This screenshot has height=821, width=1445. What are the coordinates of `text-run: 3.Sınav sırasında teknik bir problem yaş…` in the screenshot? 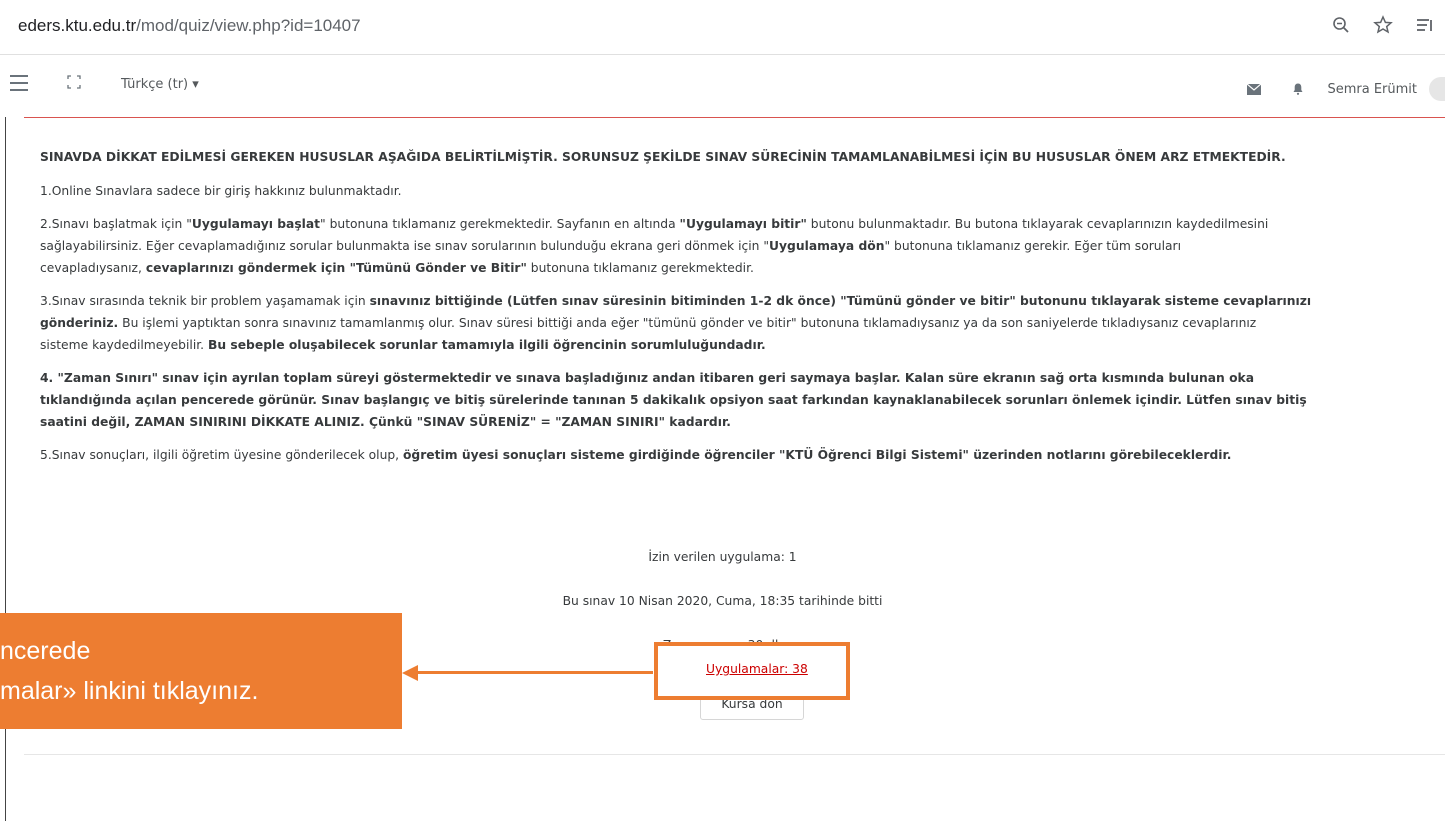 It's located at (205, 301).